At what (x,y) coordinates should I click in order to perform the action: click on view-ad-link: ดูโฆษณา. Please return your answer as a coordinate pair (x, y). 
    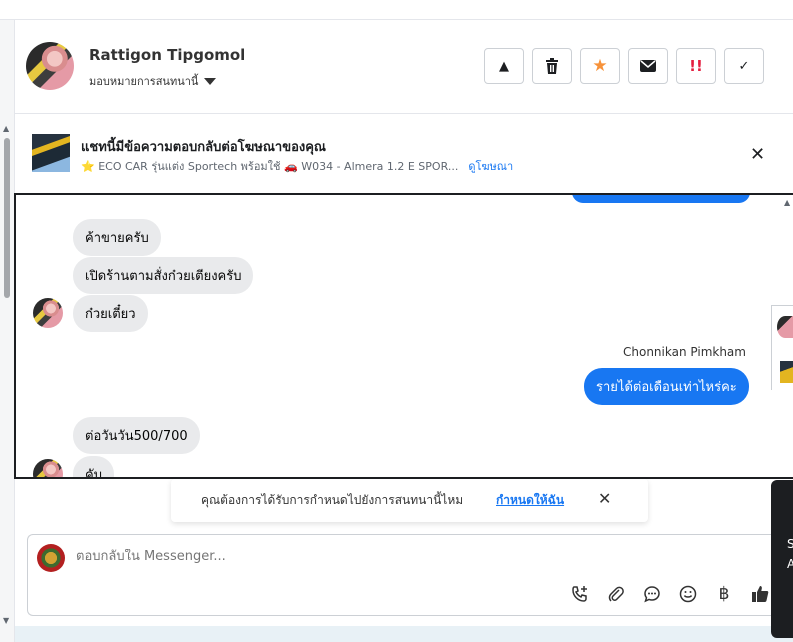
    Looking at the image, I should click on (490, 166).